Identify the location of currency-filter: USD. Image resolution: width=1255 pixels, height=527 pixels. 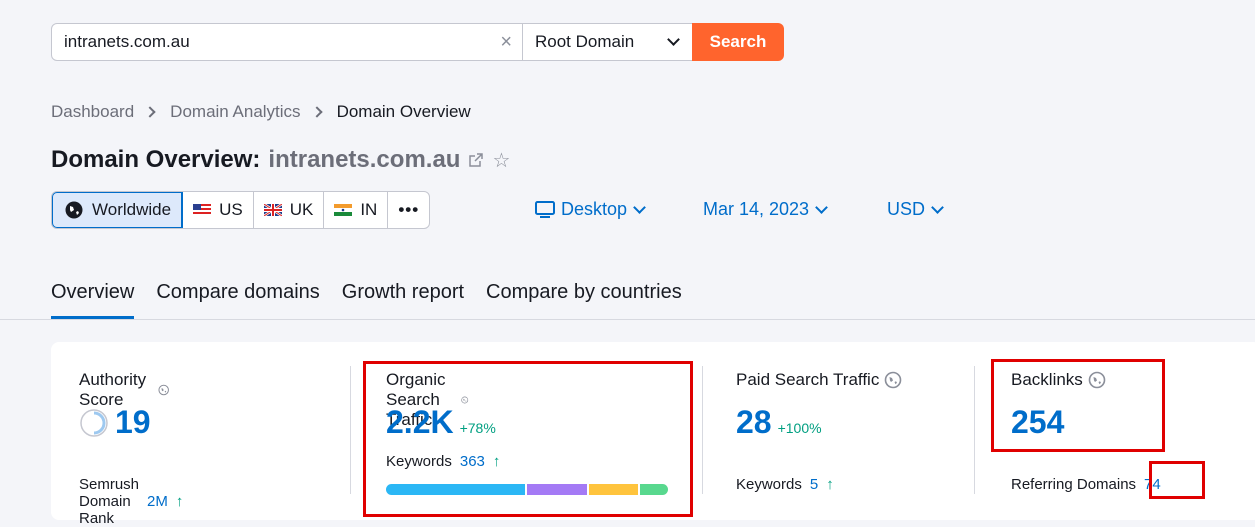
(916, 209).